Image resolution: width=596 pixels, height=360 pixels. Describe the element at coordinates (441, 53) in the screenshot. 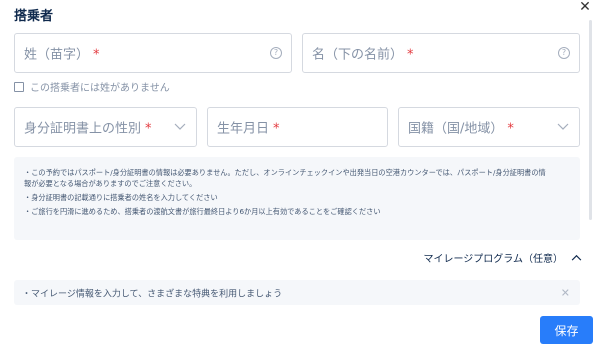

I see `given-name-field: 名（下の名前） * ?` at that location.